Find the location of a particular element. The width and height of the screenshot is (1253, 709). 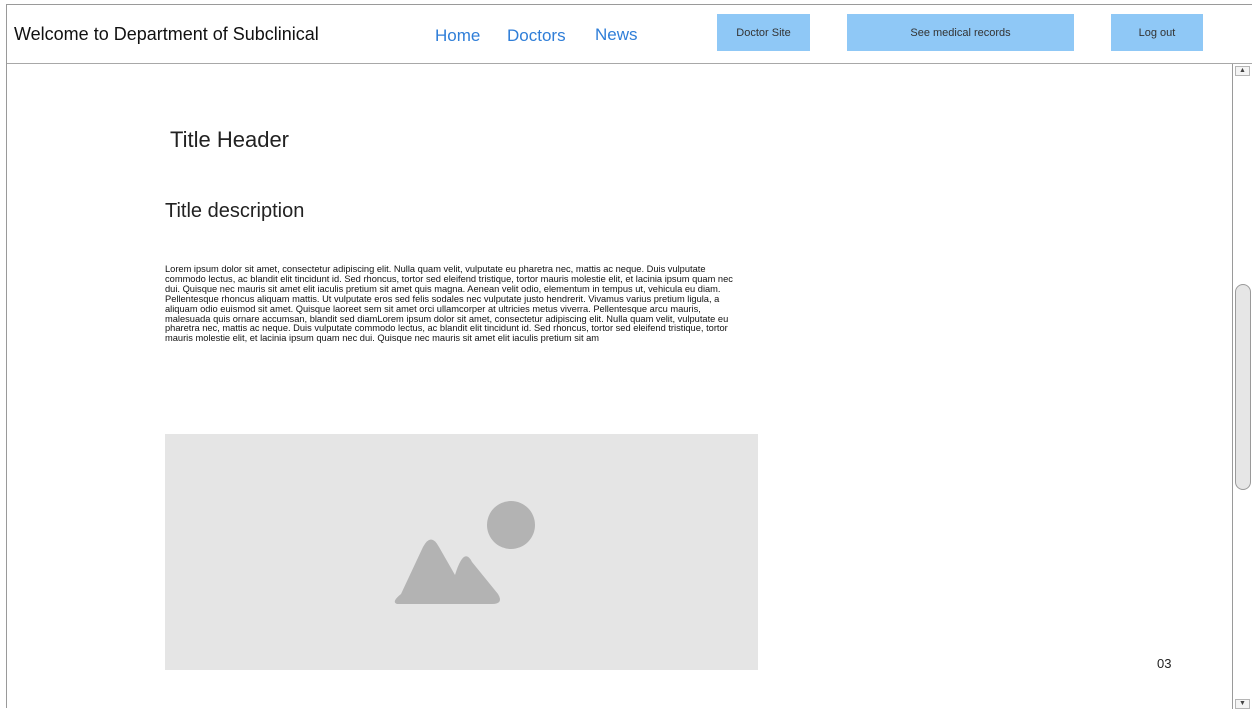

scrollbar-thumb is located at coordinates (1243, 387).